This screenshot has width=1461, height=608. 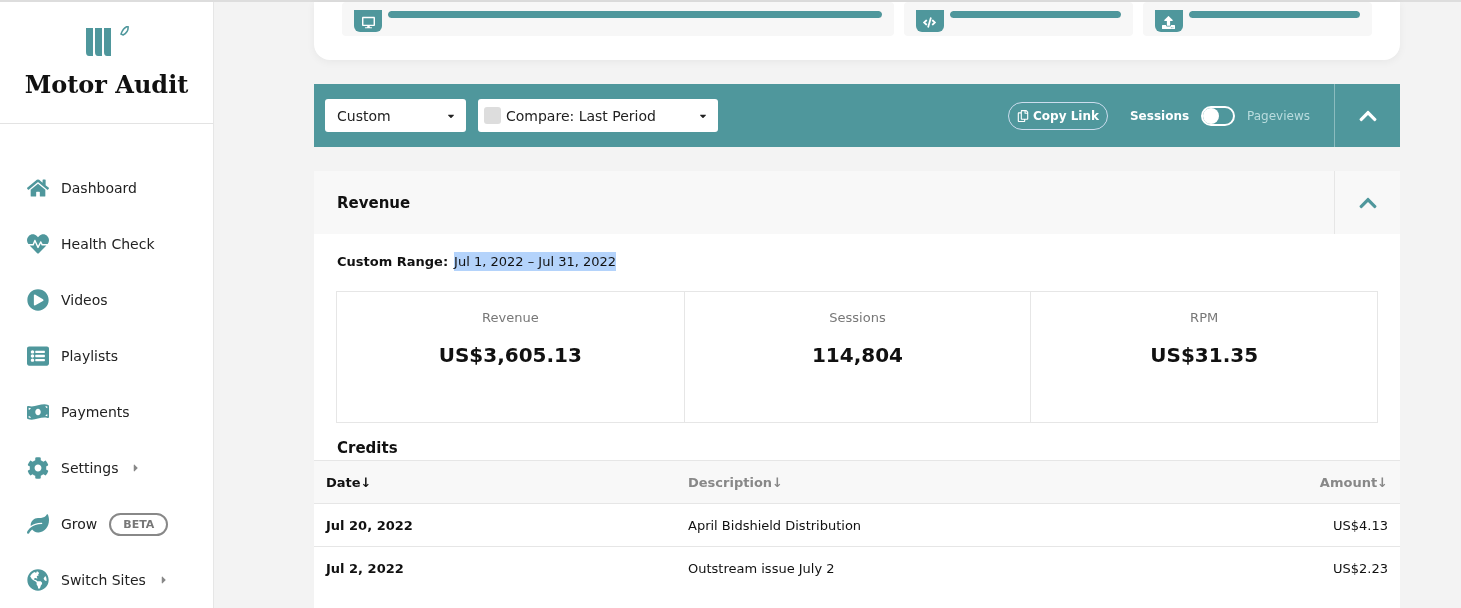 I want to click on range-value: Jul 1, 2022 – Jul 31, 2022, so click(x=535, y=261).